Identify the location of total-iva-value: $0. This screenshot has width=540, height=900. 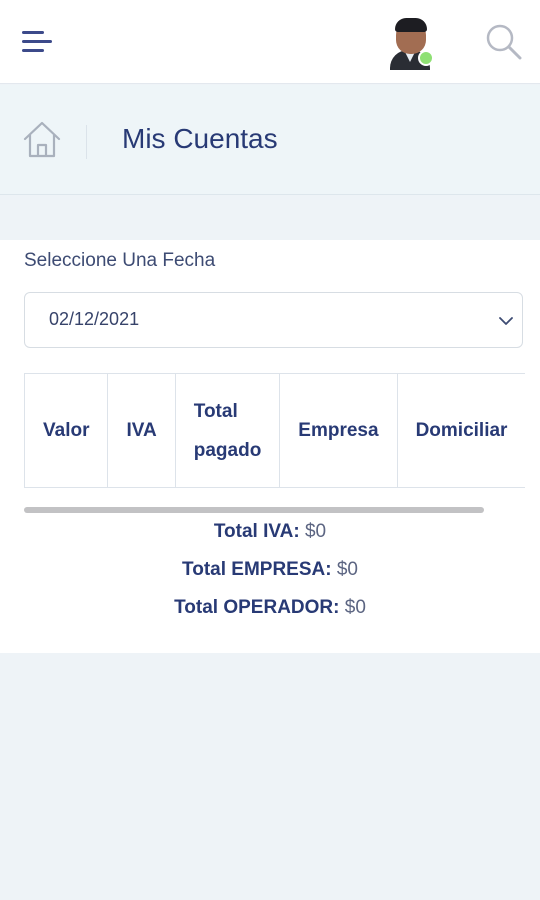
(315, 531).